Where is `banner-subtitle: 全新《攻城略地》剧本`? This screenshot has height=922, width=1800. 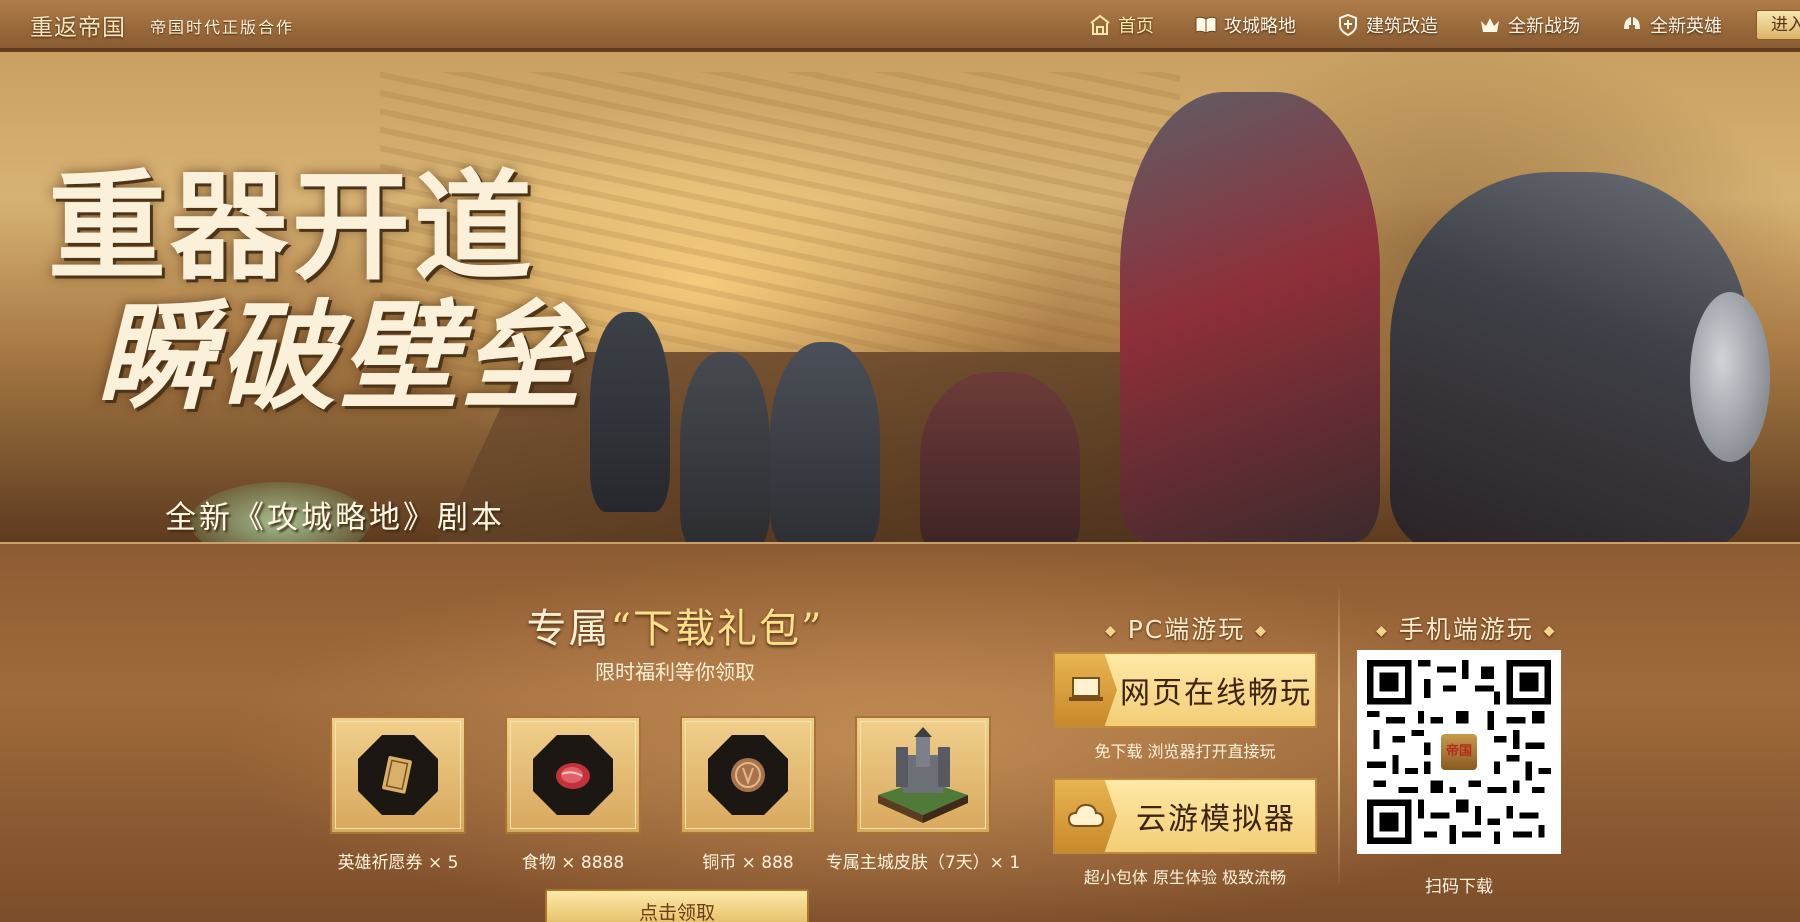 banner-subtitle: 全新《攻城略地》剧本 is located at coordinates (335, 518).